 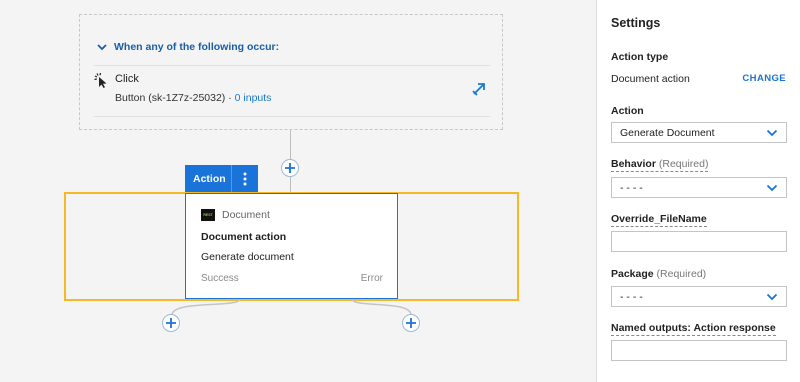 I want to click on settings-title: Settings, so click(x=636, y=23).